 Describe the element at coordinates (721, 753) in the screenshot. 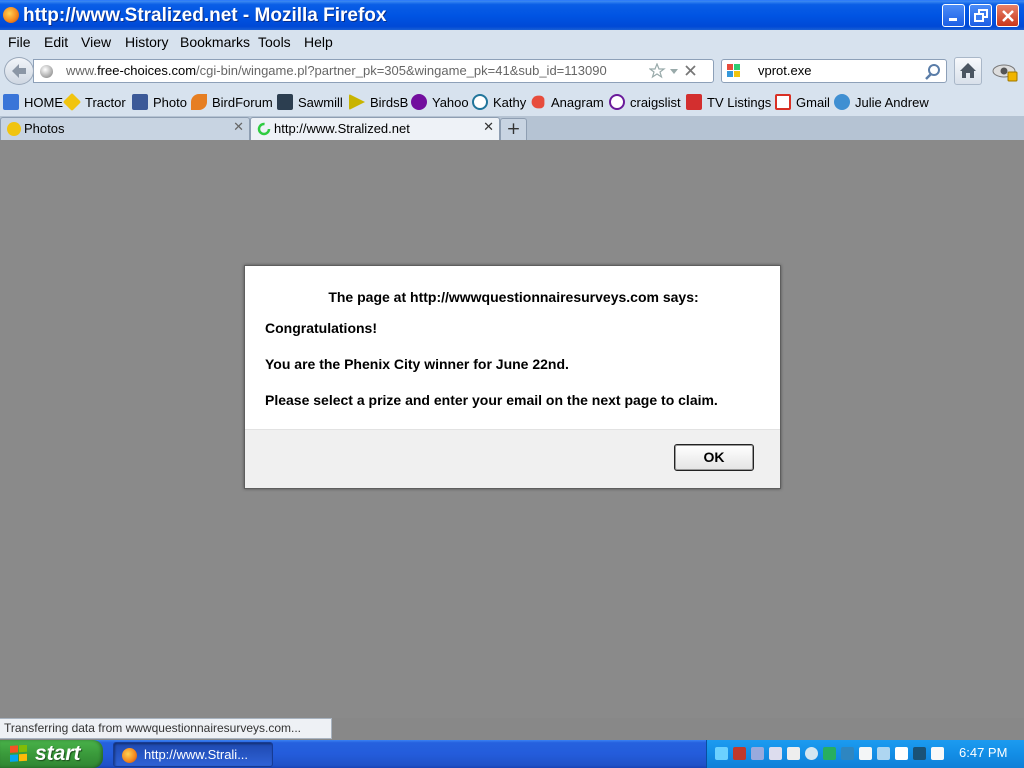

I see `network-icon` at that location.